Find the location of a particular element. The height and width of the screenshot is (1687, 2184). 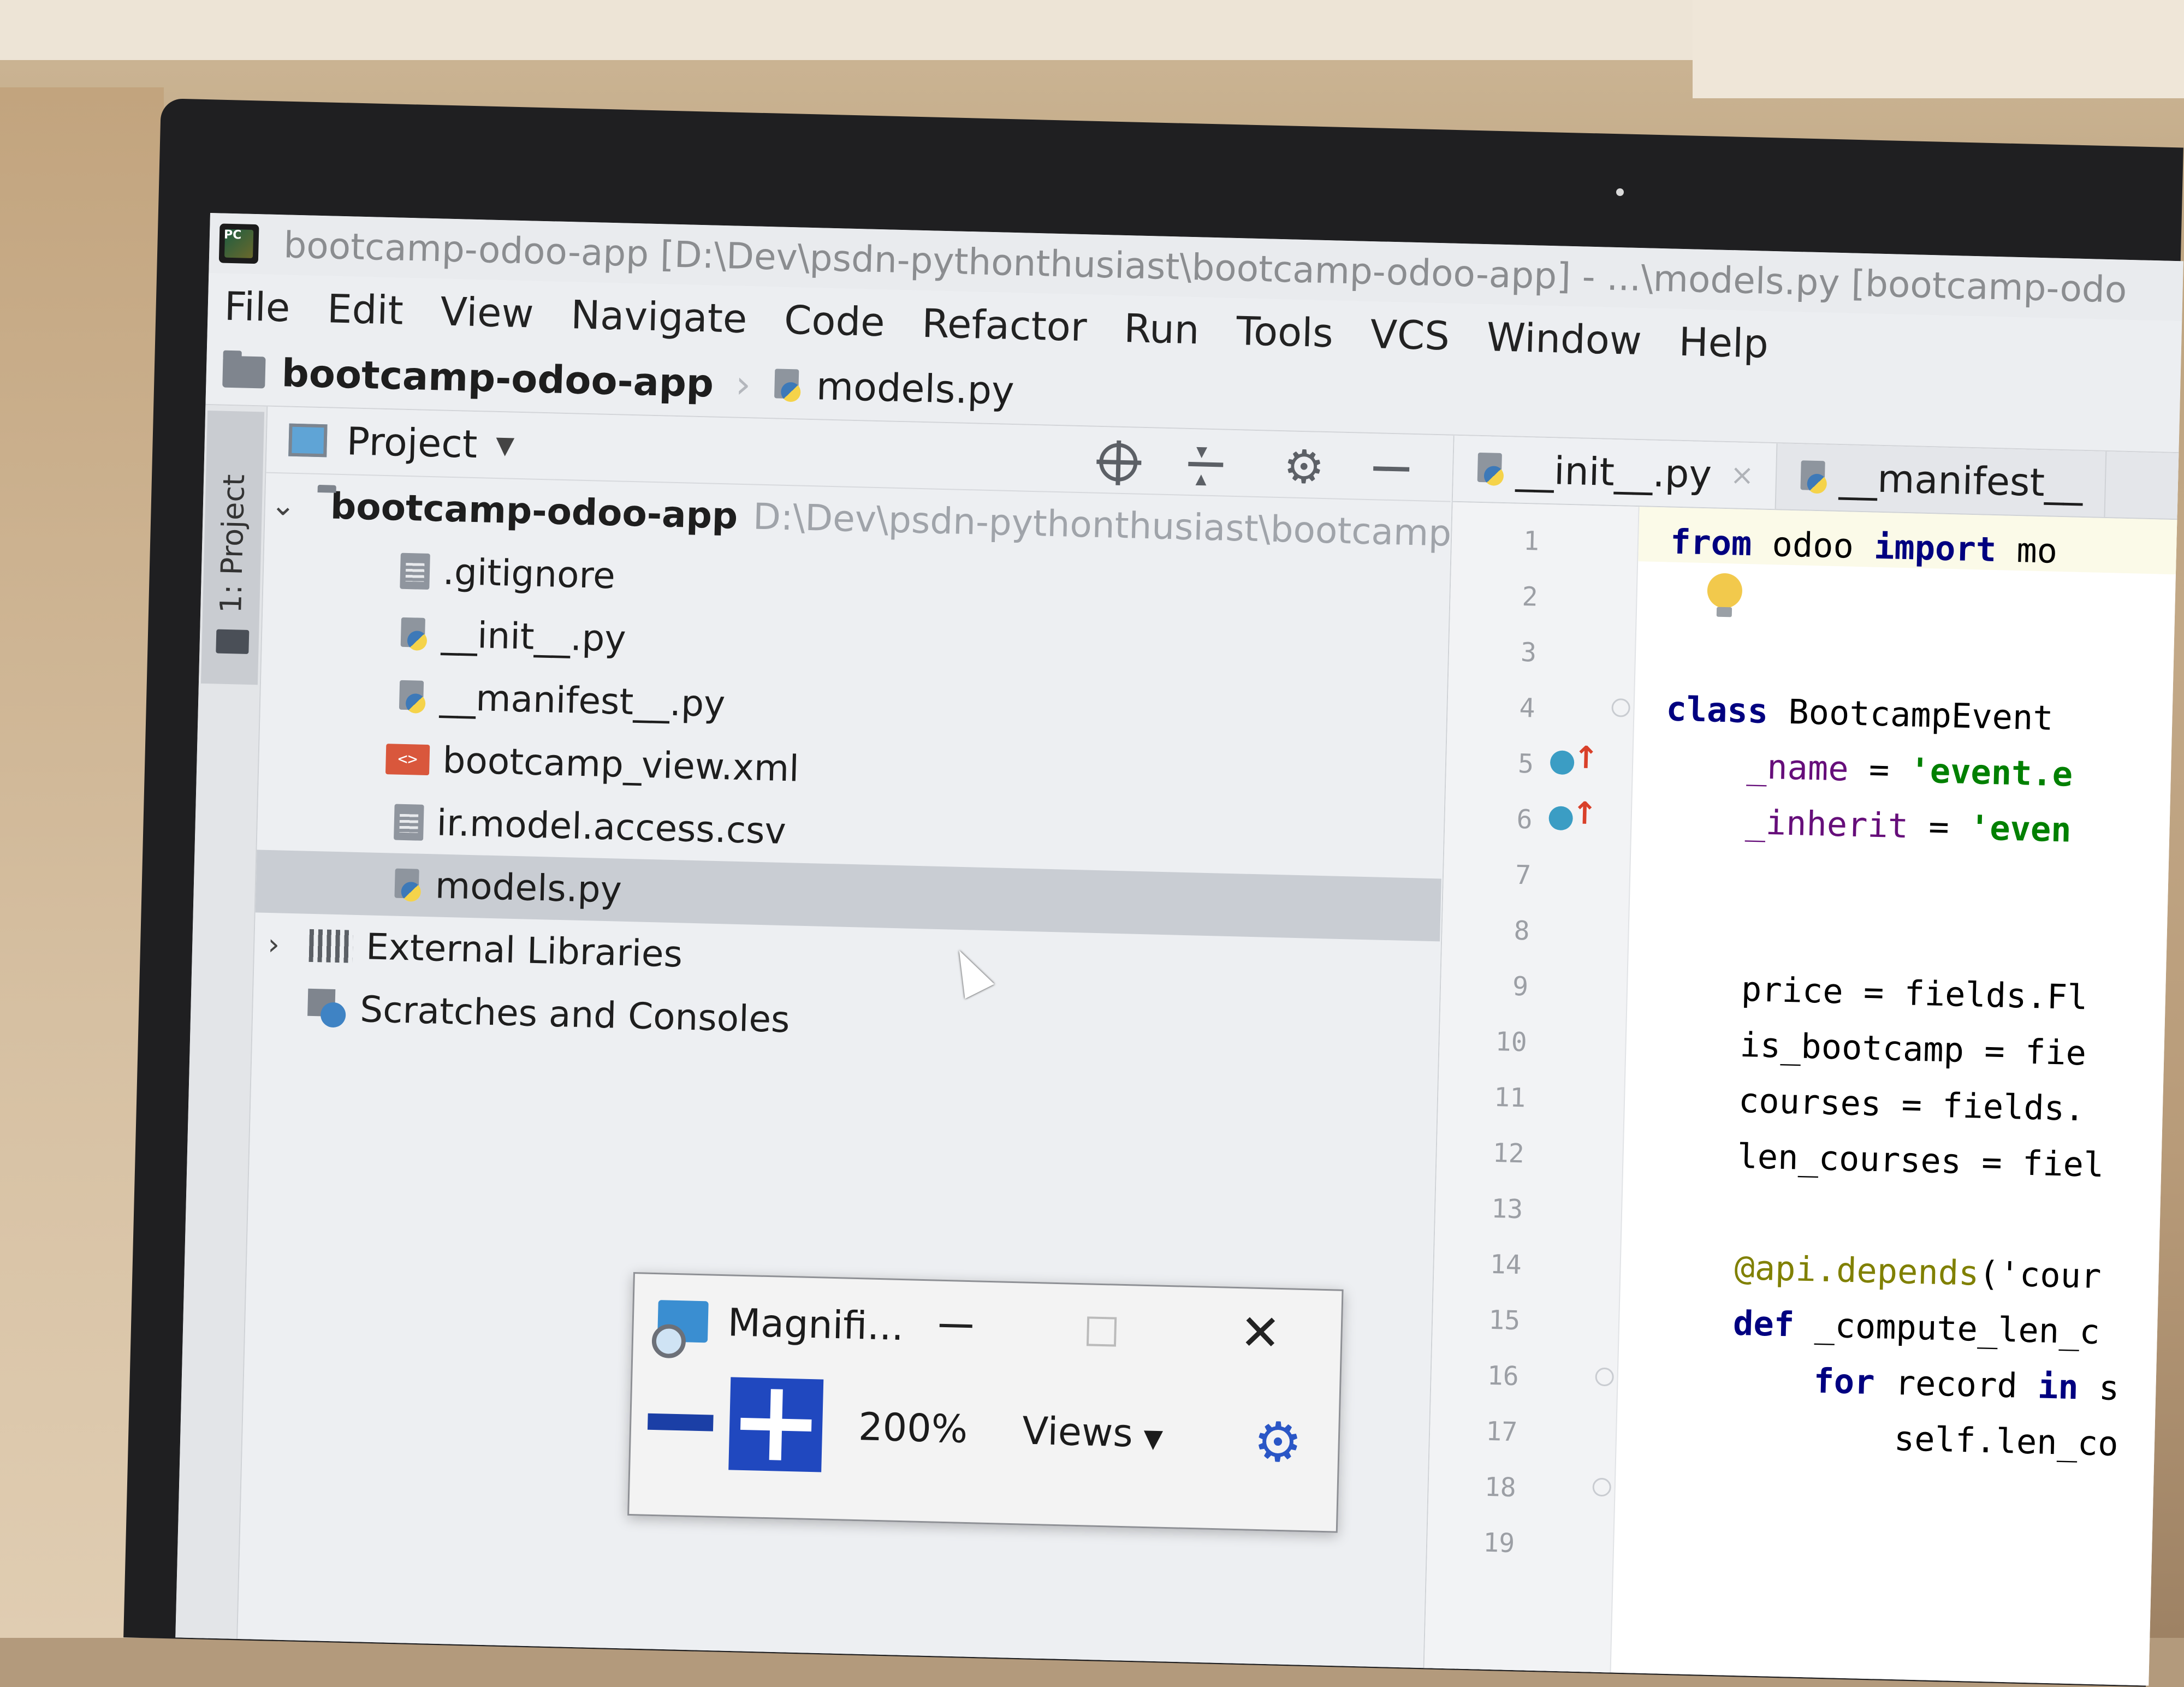

code-line-16: for record in s is located at coordinates (1966, 1384).